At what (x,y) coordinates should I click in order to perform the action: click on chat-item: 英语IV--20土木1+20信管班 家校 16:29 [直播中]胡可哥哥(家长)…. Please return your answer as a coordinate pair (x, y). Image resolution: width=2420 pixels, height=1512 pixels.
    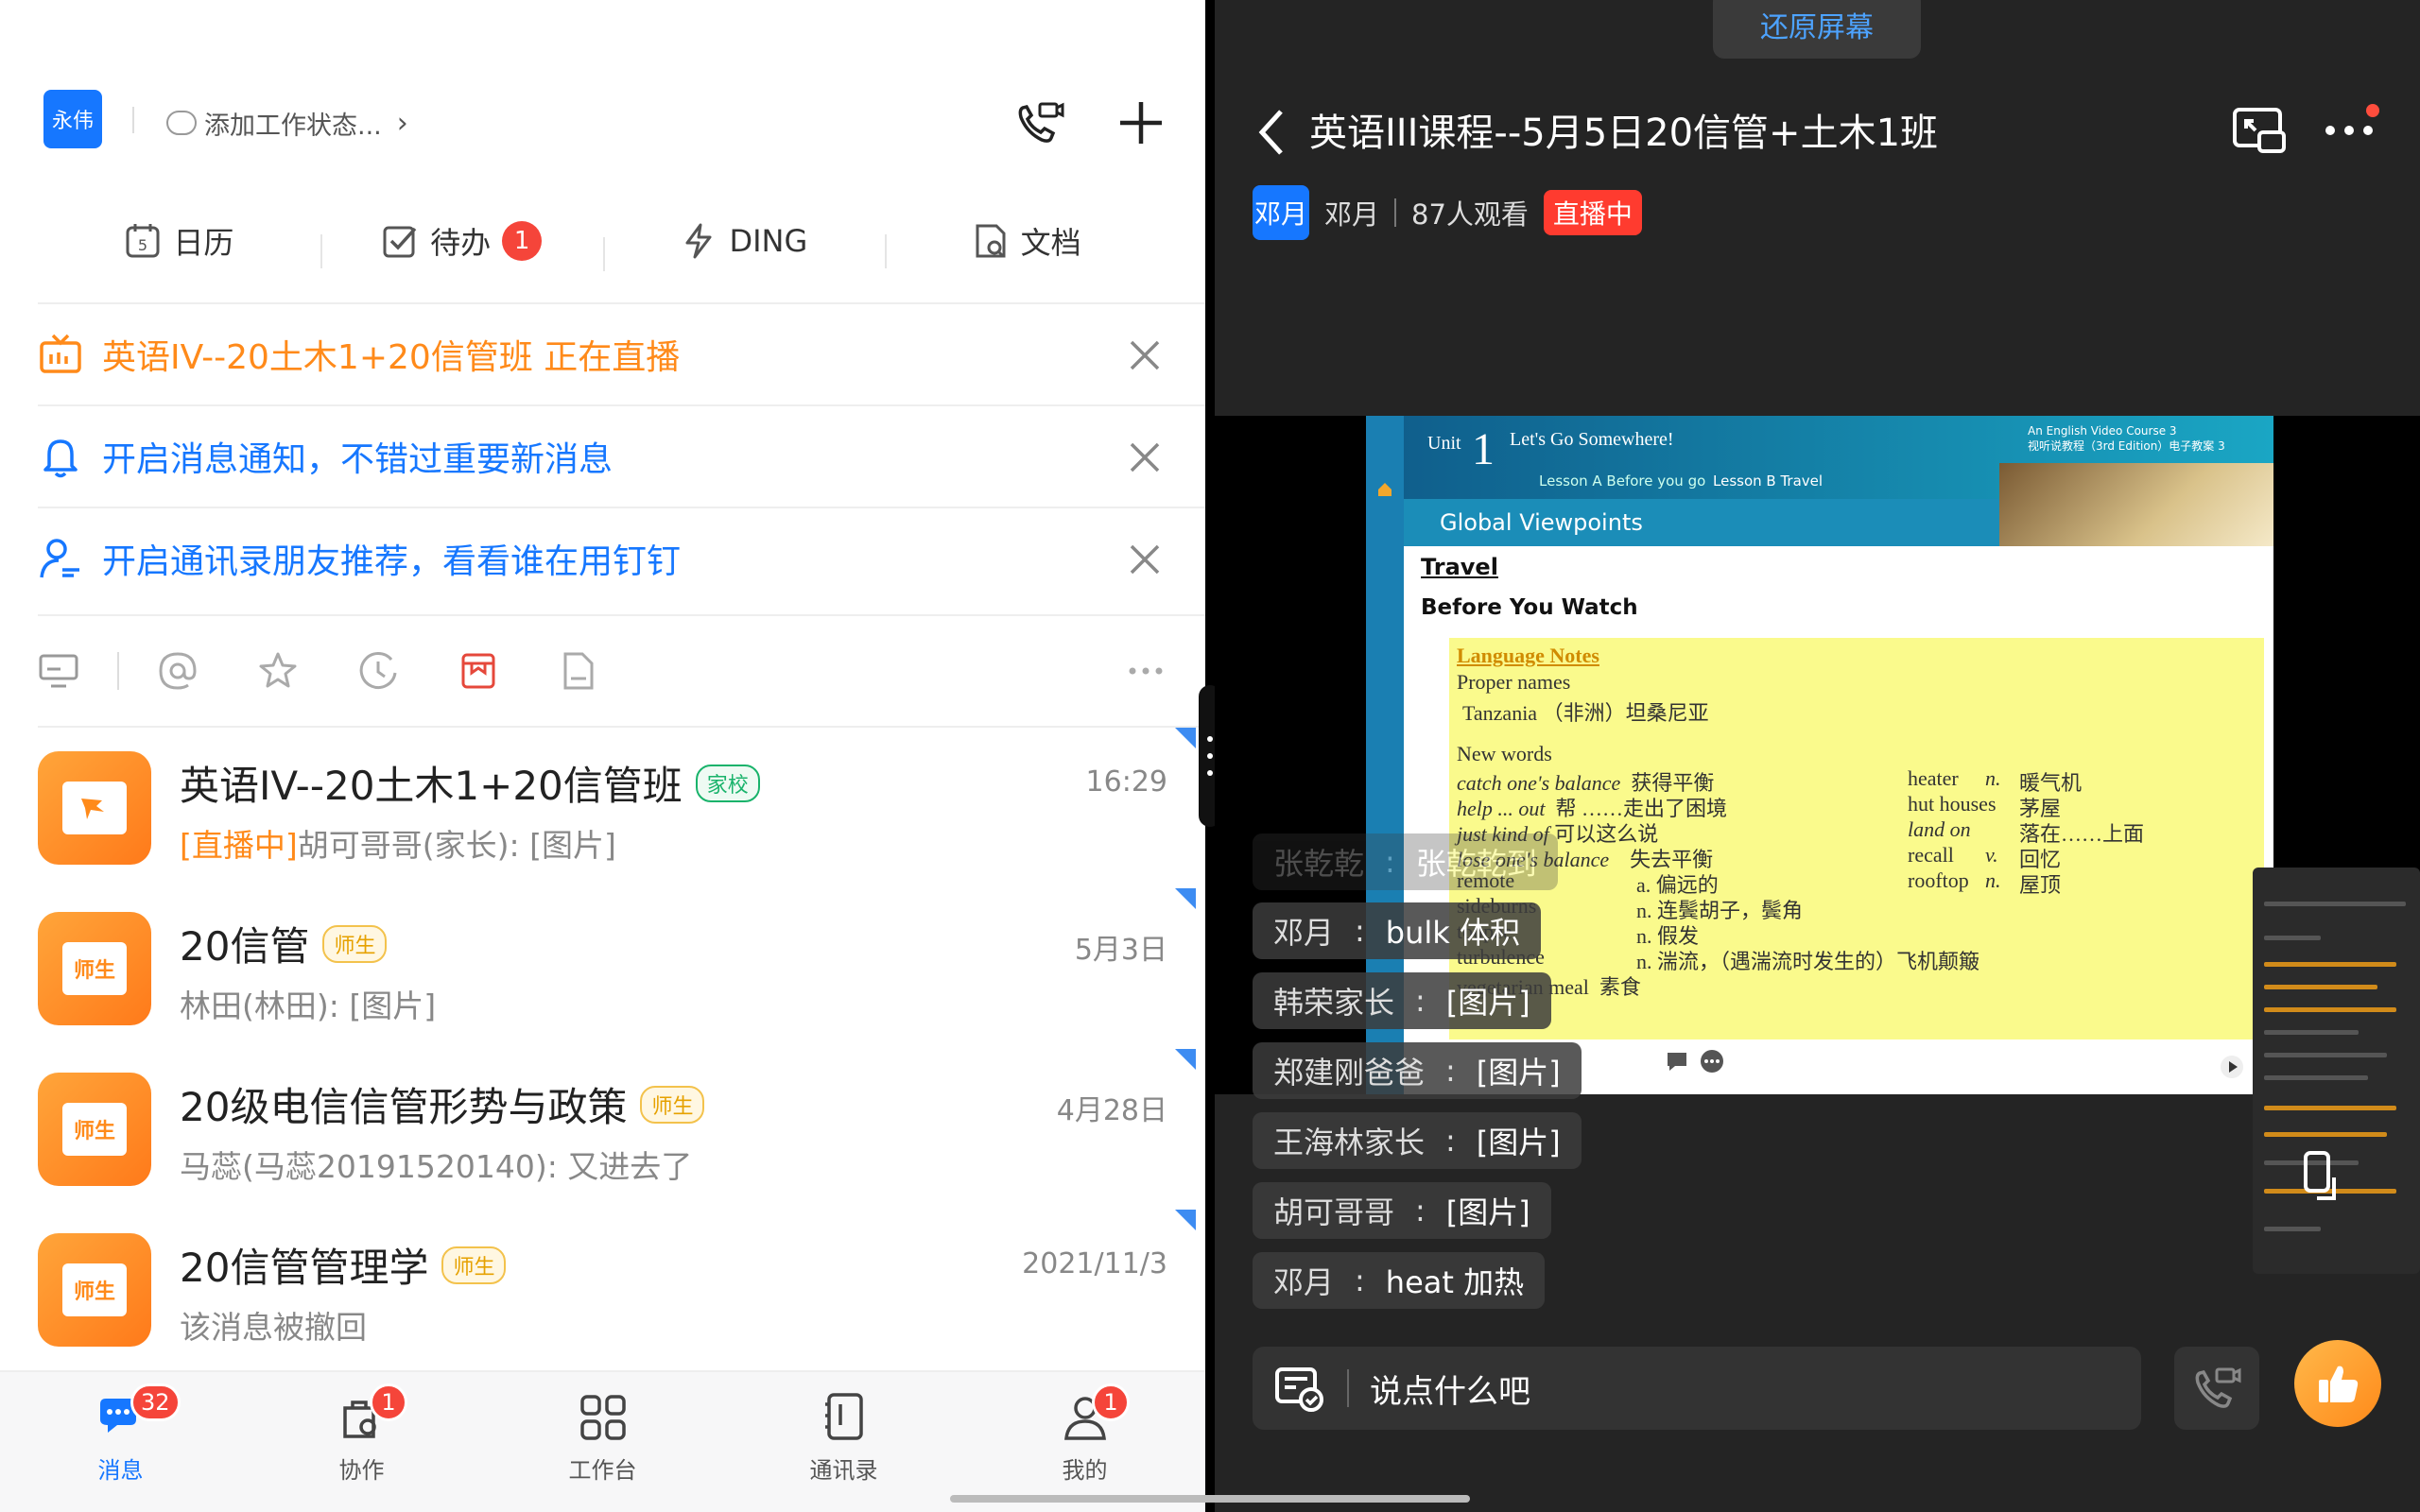
    Looking at the image, I should click on (602, 808).